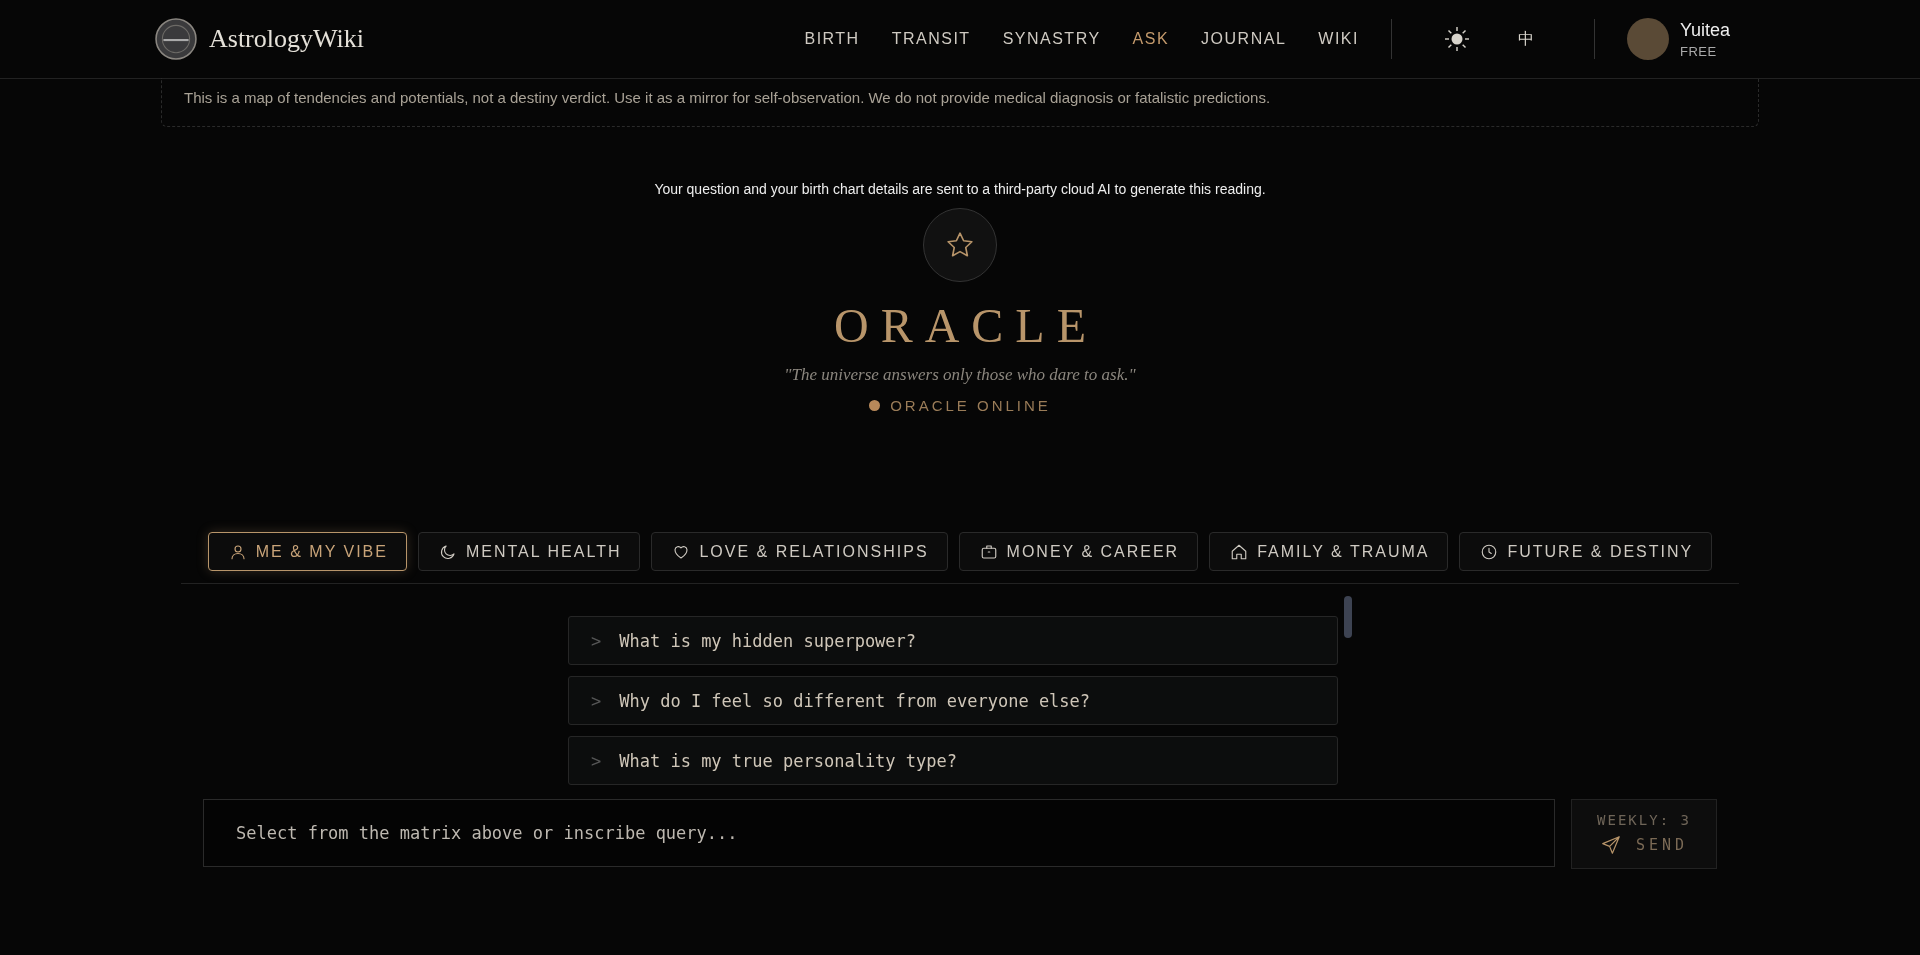 The height and width of the screenshot is (955, 1920). Describe the element at coordinates (1704, 30) in the screenshot. I see `user-name: Yuitea` at that location.